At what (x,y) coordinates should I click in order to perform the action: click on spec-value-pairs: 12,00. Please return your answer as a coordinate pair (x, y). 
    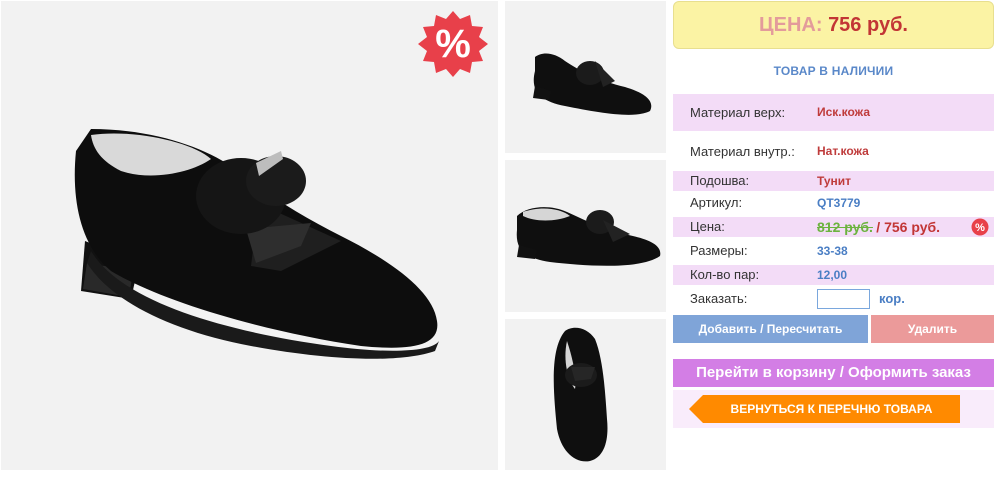
    Looking at the image, I should click on (832, 275).